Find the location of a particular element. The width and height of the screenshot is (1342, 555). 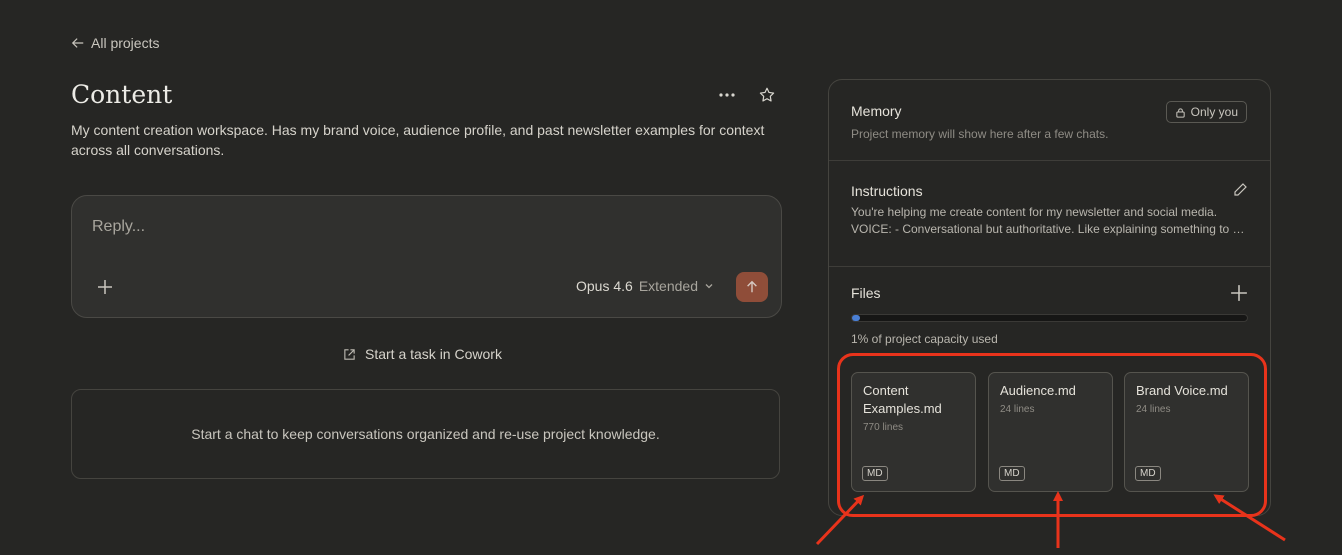

external-link-icon is located at coordinates (349, 354).